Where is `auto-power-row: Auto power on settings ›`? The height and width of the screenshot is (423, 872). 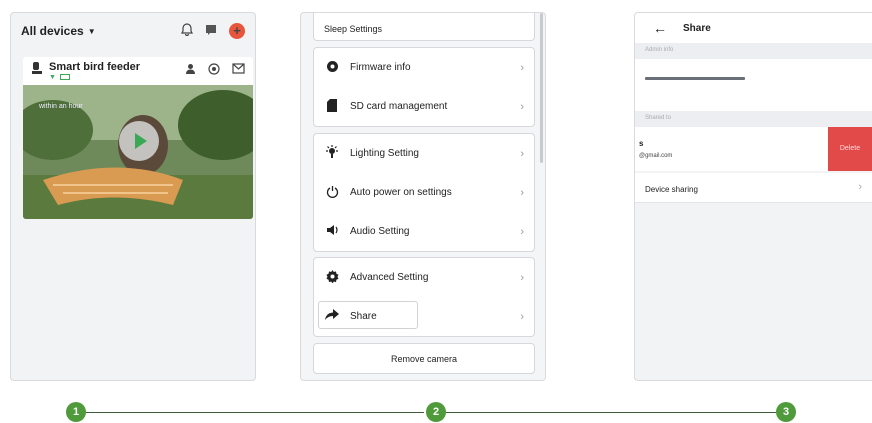 auto-power-row: Auto power on settings › is located at coordinates (424, 192).